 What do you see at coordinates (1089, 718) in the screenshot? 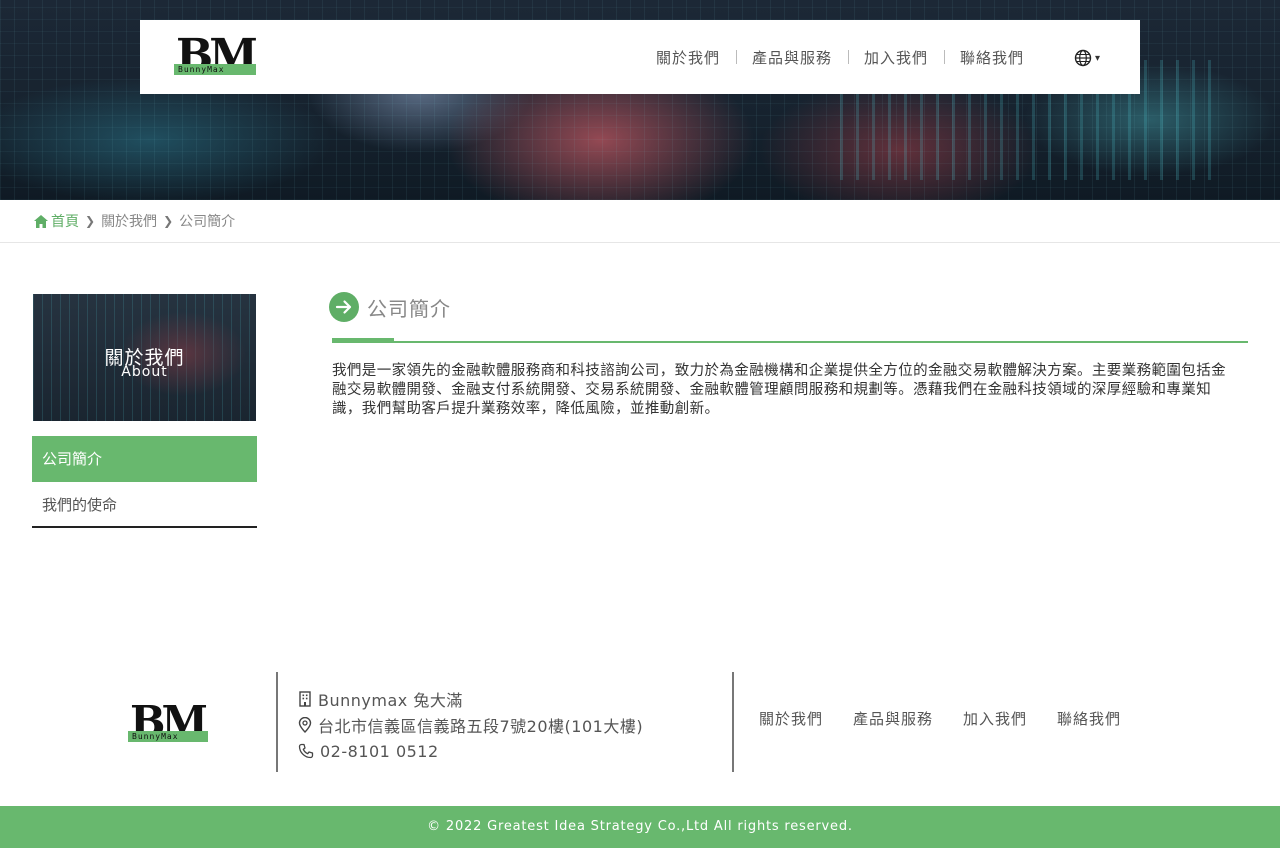
I see `footer-nav-contact: 聯絡我們` at bounding box center [1089, 718].